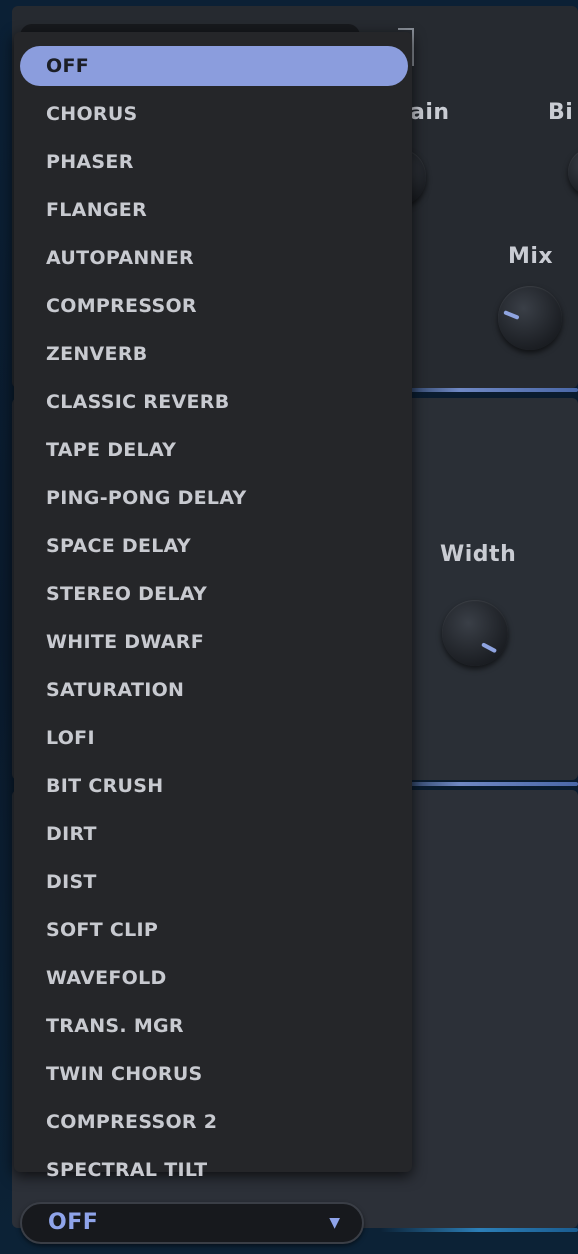 The width and height of the screenshot is (578, 1254). What do you see at coordinates (214, 162) in the screenshot?
I see `menu-item-phaser: PHASER` at bounding box center [214, 162].